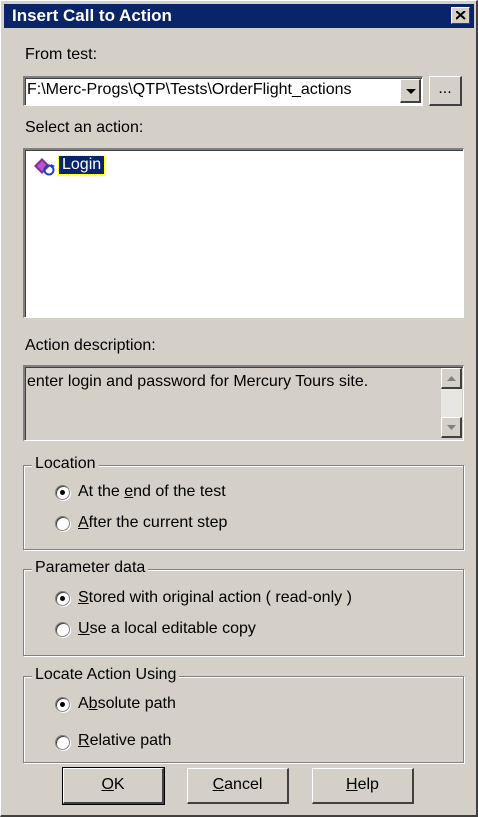 Image resolution: width=478 pixels, height=817 pixels. What do you see at coordinates (113, 786) in the screenshot?
I see `ok-button: OK` at bounding box center [113, 786].